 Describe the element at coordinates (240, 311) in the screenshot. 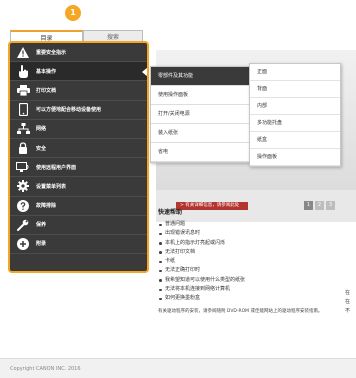

I see `driver-install-note: 有关驱动程序的安装，请参阅随附 DVD-ROM 或佳能网站上的驱动程序安装指南。` at that location.